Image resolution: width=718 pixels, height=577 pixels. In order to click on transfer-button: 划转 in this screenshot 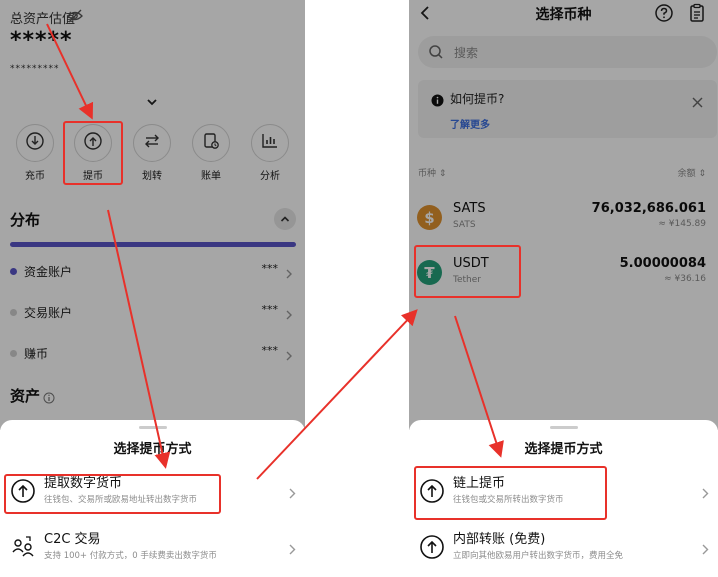, I will do `click(152, 153)`.